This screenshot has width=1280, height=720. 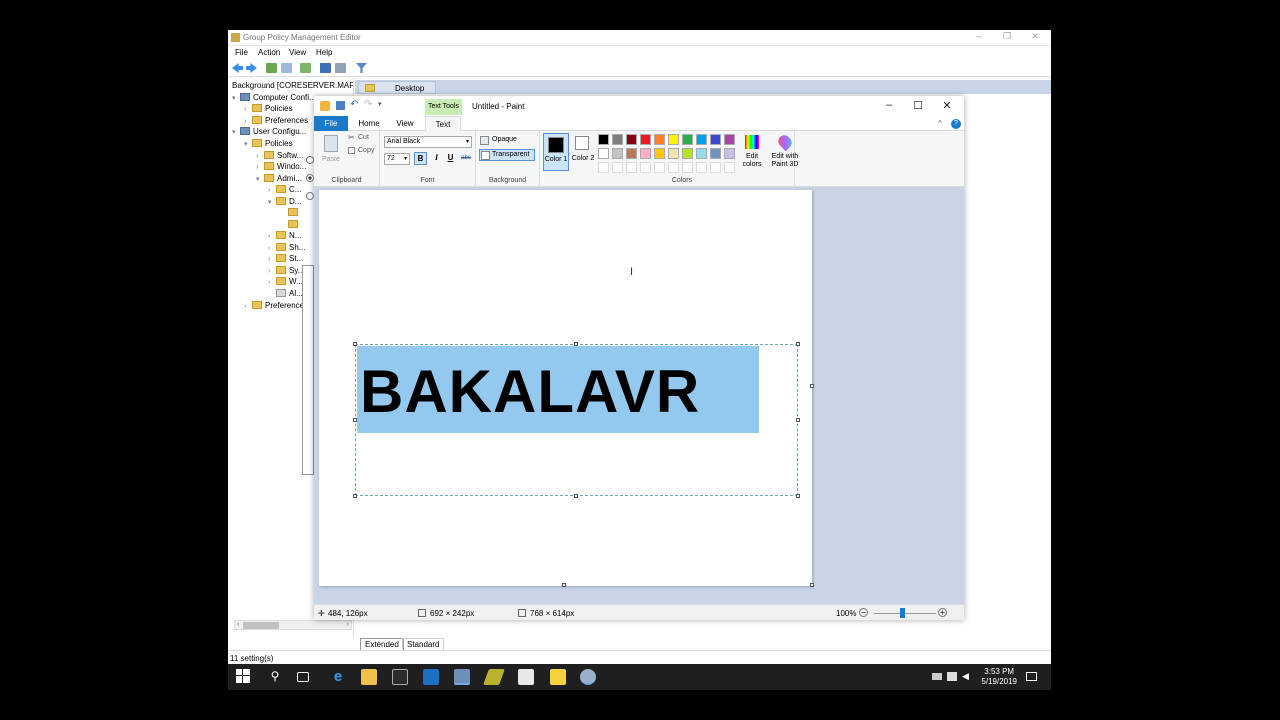 I want to click on scroll-thumb, so click(x=261, y=625).